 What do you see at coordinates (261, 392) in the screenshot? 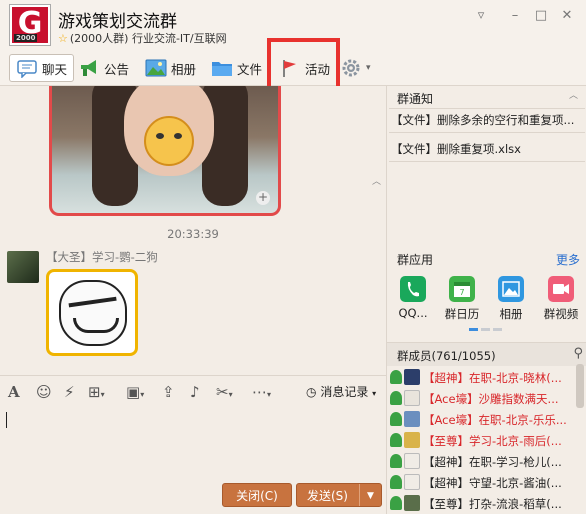
I see `more-tools-icon: ⋯▾` at bounding box center [261, 392].